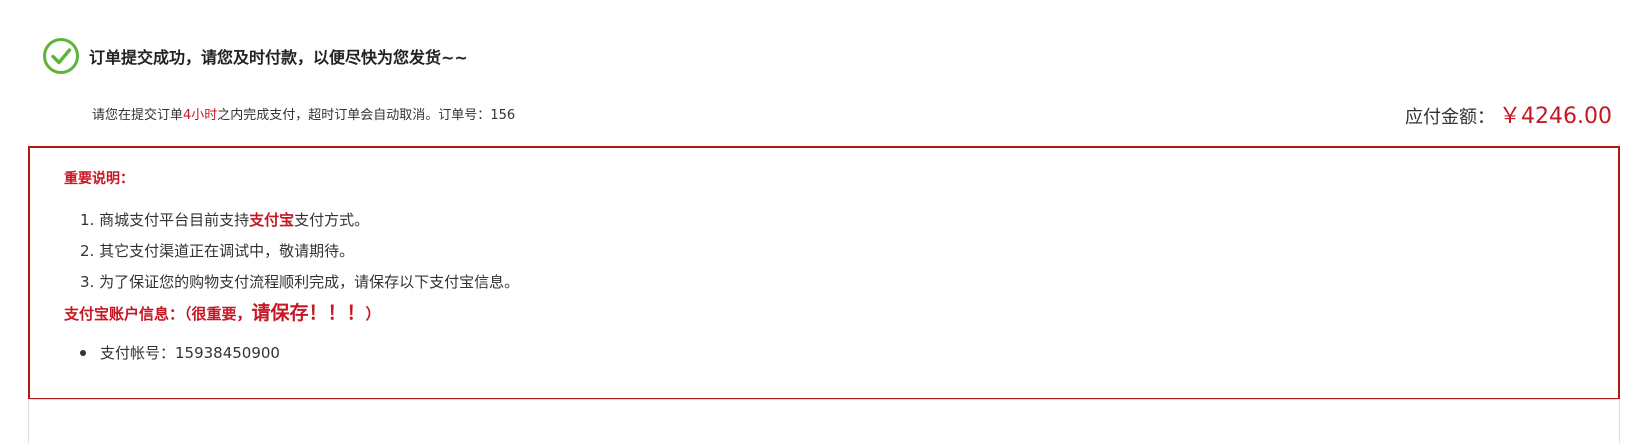  I want to click on payment-deadline-notice: 请您在提交订单4小时之内完成支付，超时订单会自动取消。订单号：156, so click(303, 113).